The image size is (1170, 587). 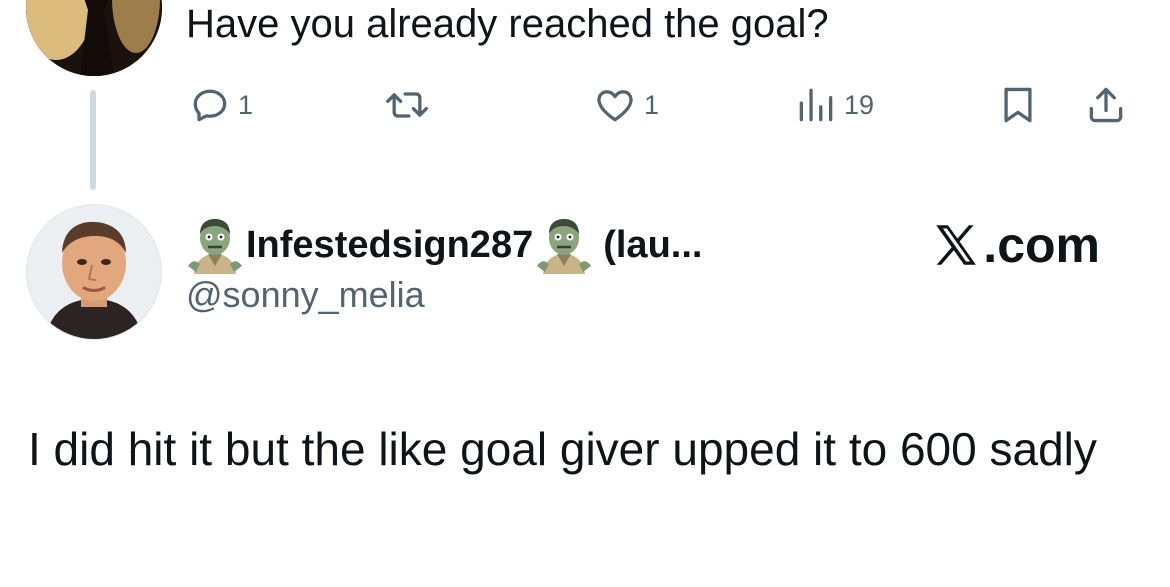 What do you see at coordinates (652, 104) in the screenshot?
I see `like-count: 1` at bounding box center [652, 104].